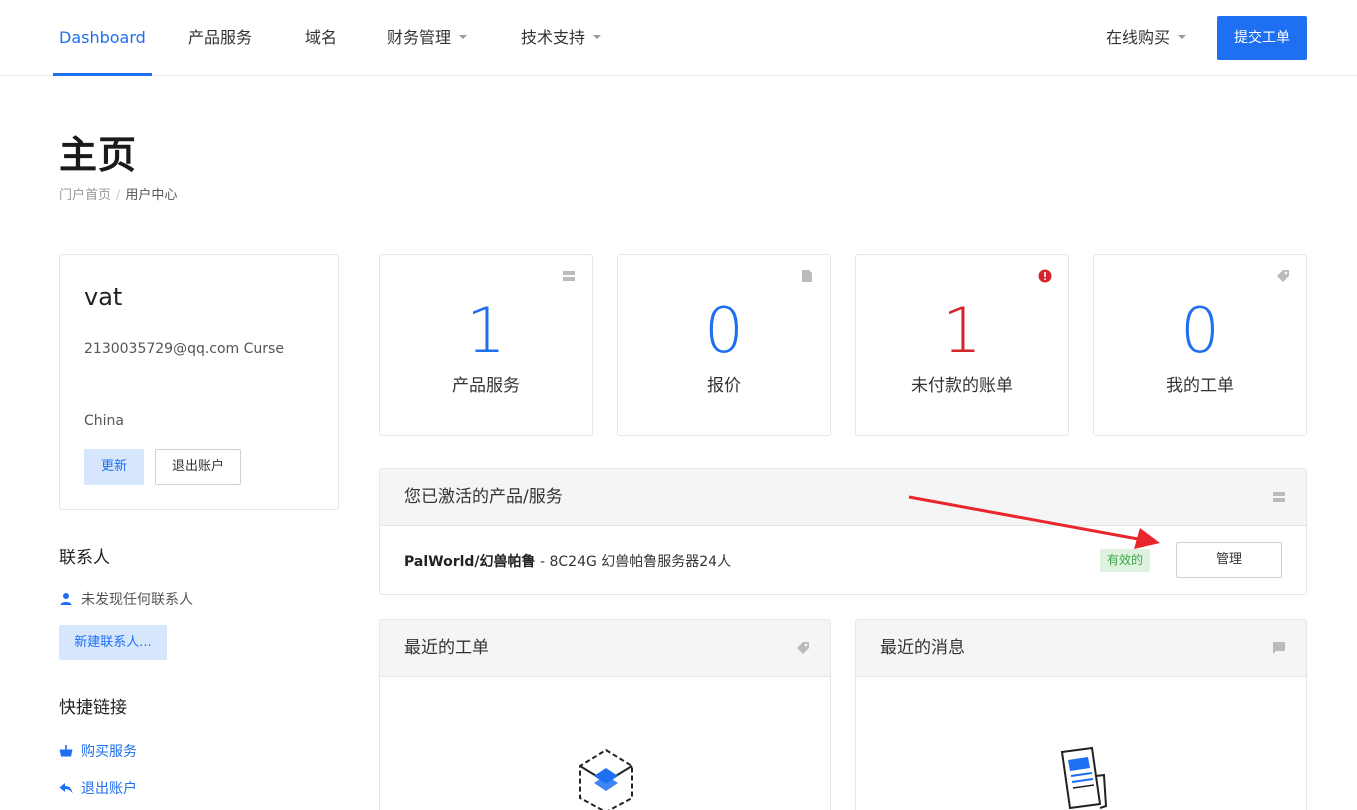 This screenshot has height=810, width=1357. I want to click on stat-card-unpaid-invoices: 1 未付款的账单, so click(962, 345).